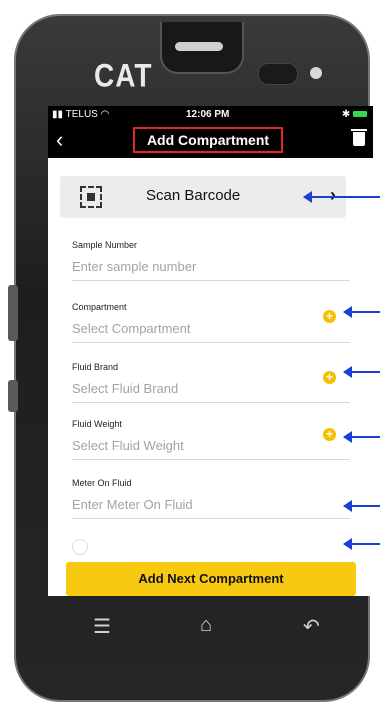  What do you see at coordinates (359, 137) in the screenshot?
I see `trash-icon` at bounding box center [359, 137].